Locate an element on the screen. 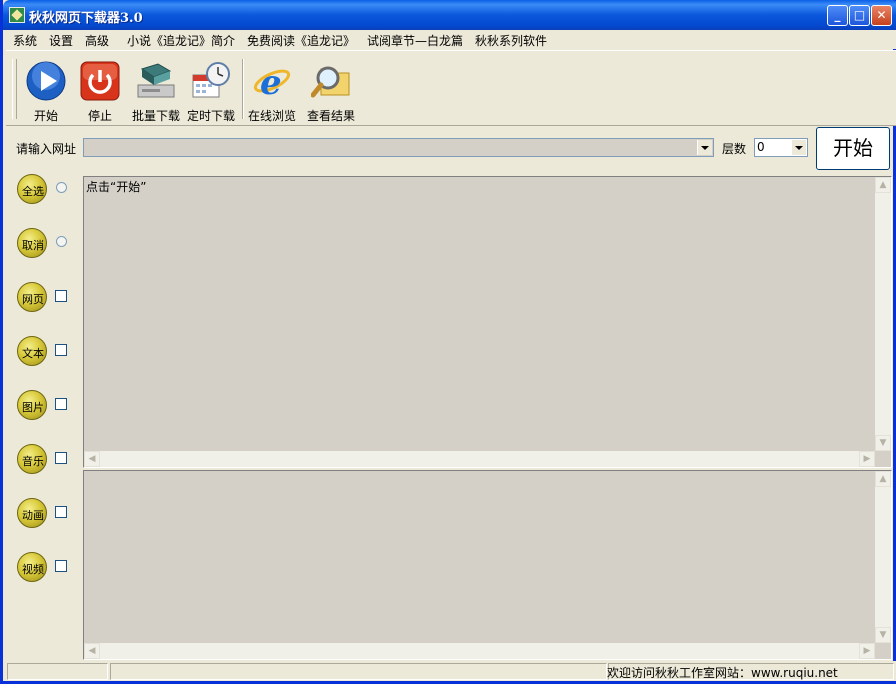  coin-icon: 视频 is located at coordinates (32, 567).